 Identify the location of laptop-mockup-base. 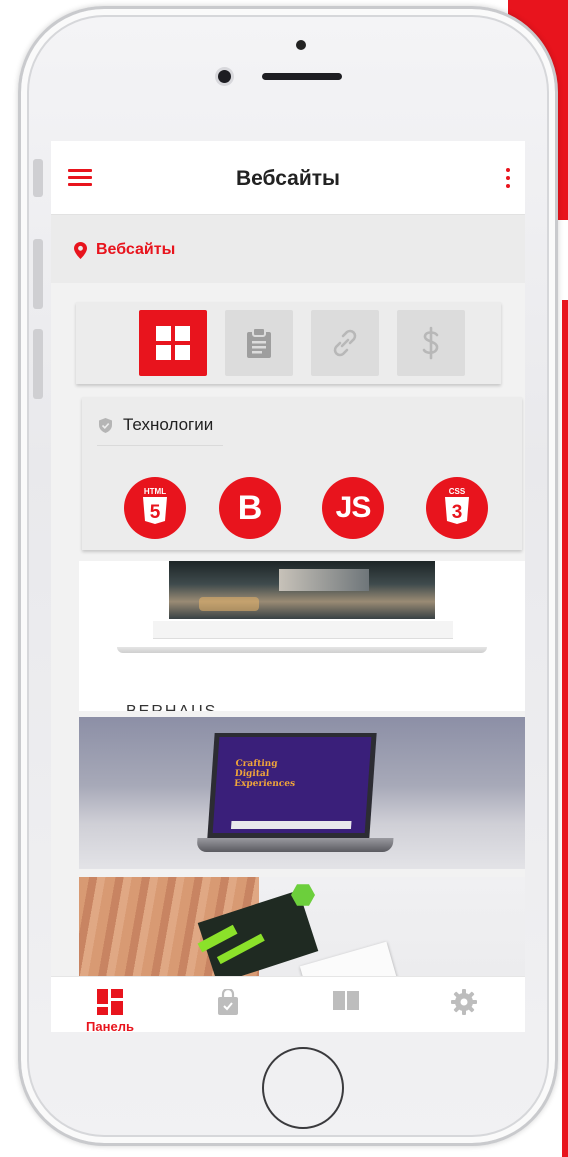
(302, 650).